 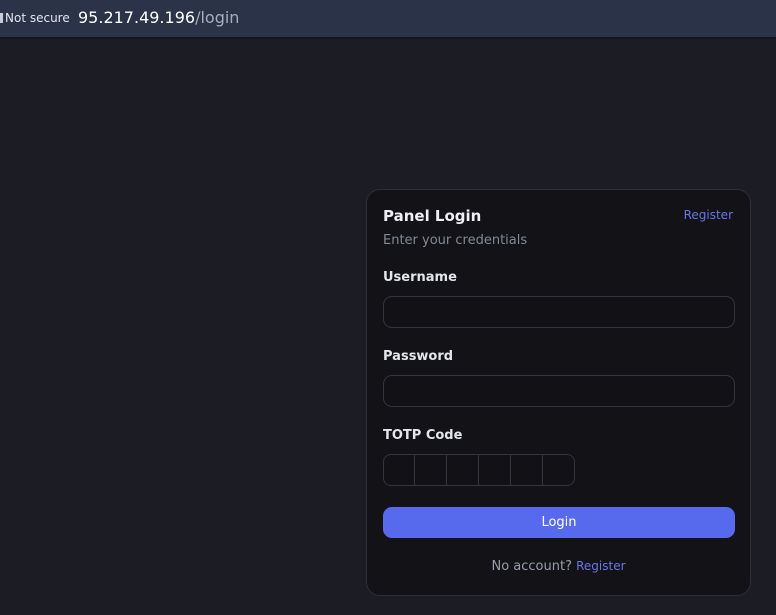 What do you see at coordinates (423, 435) in the screenshot?
I see `totp-label: TOTP Code` at bounding box center [423, 435].